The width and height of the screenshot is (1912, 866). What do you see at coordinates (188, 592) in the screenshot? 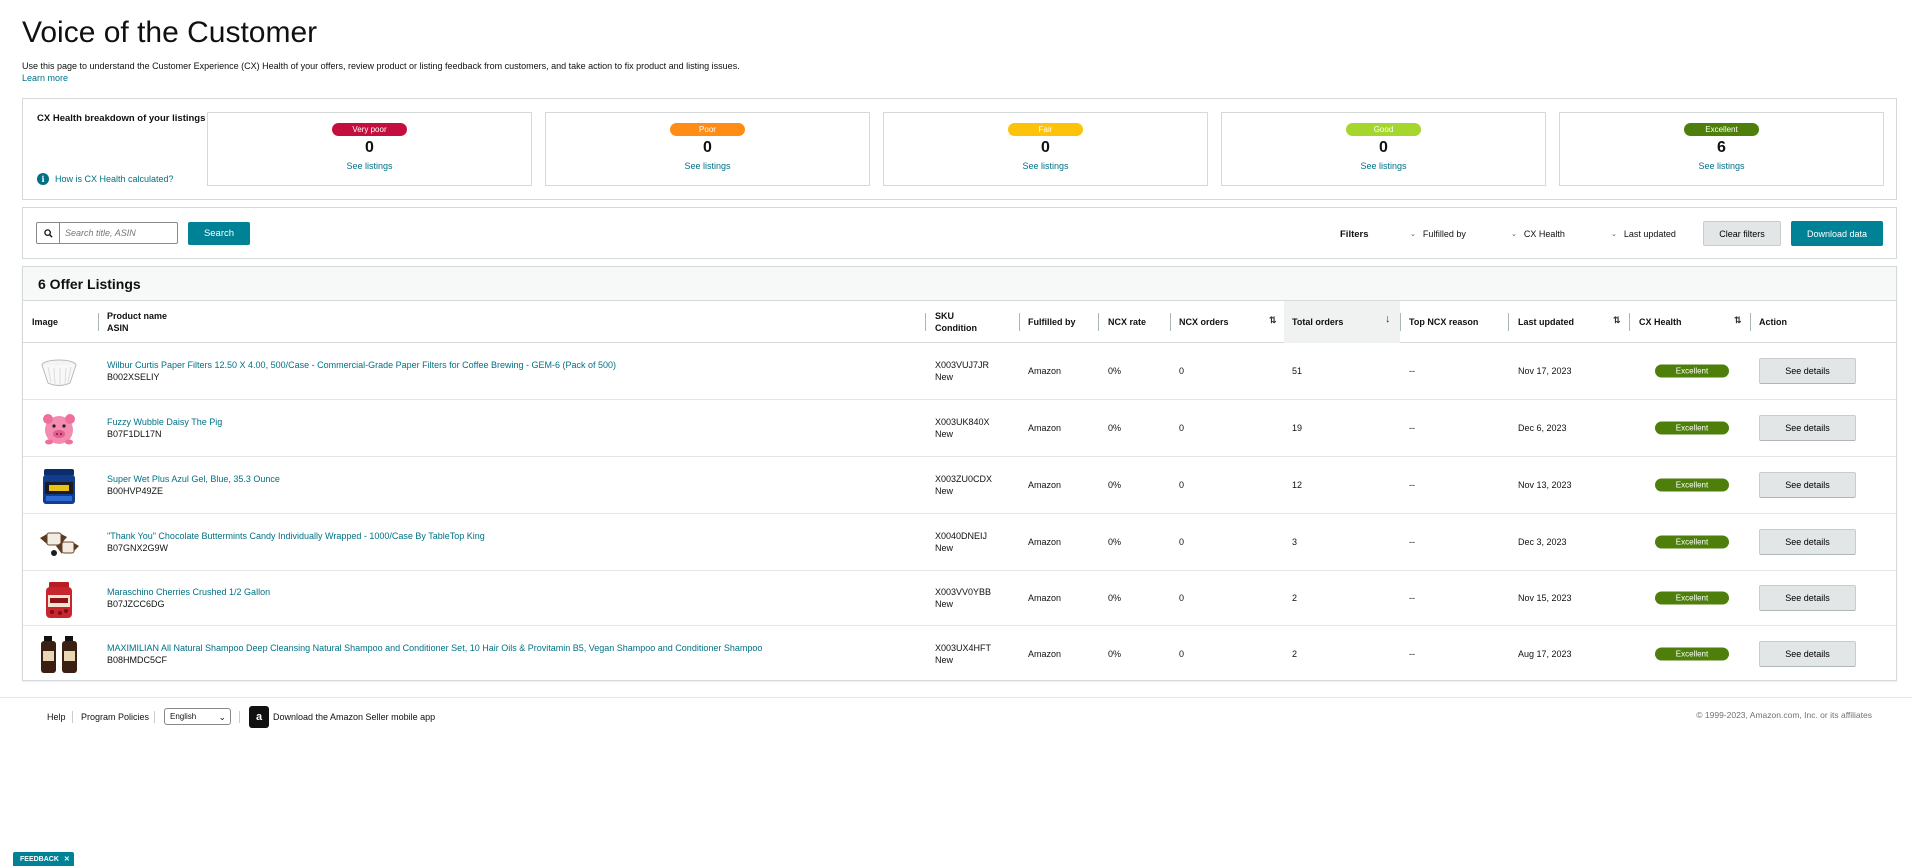
I see `product-name-link: Maraschino Cherries Crushed 1/2 Gallon` at bounding box center [188, 592].